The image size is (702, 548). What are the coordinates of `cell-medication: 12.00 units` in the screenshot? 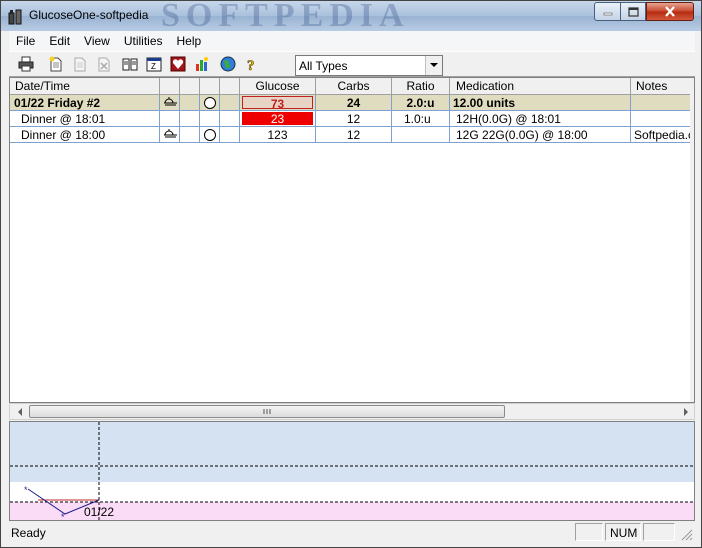 It's located at (540, 103).